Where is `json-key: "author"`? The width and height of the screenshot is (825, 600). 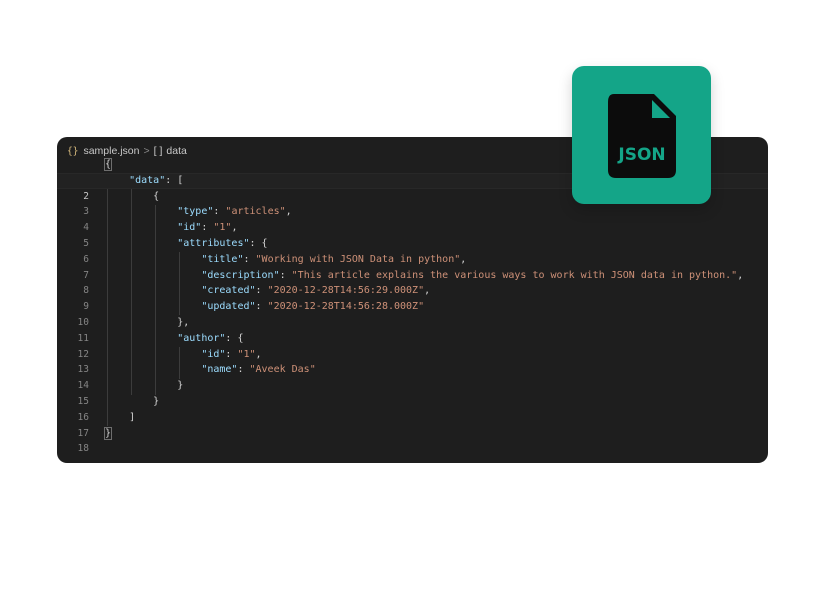 json-key: "author" is located at coordinates (201, 338).